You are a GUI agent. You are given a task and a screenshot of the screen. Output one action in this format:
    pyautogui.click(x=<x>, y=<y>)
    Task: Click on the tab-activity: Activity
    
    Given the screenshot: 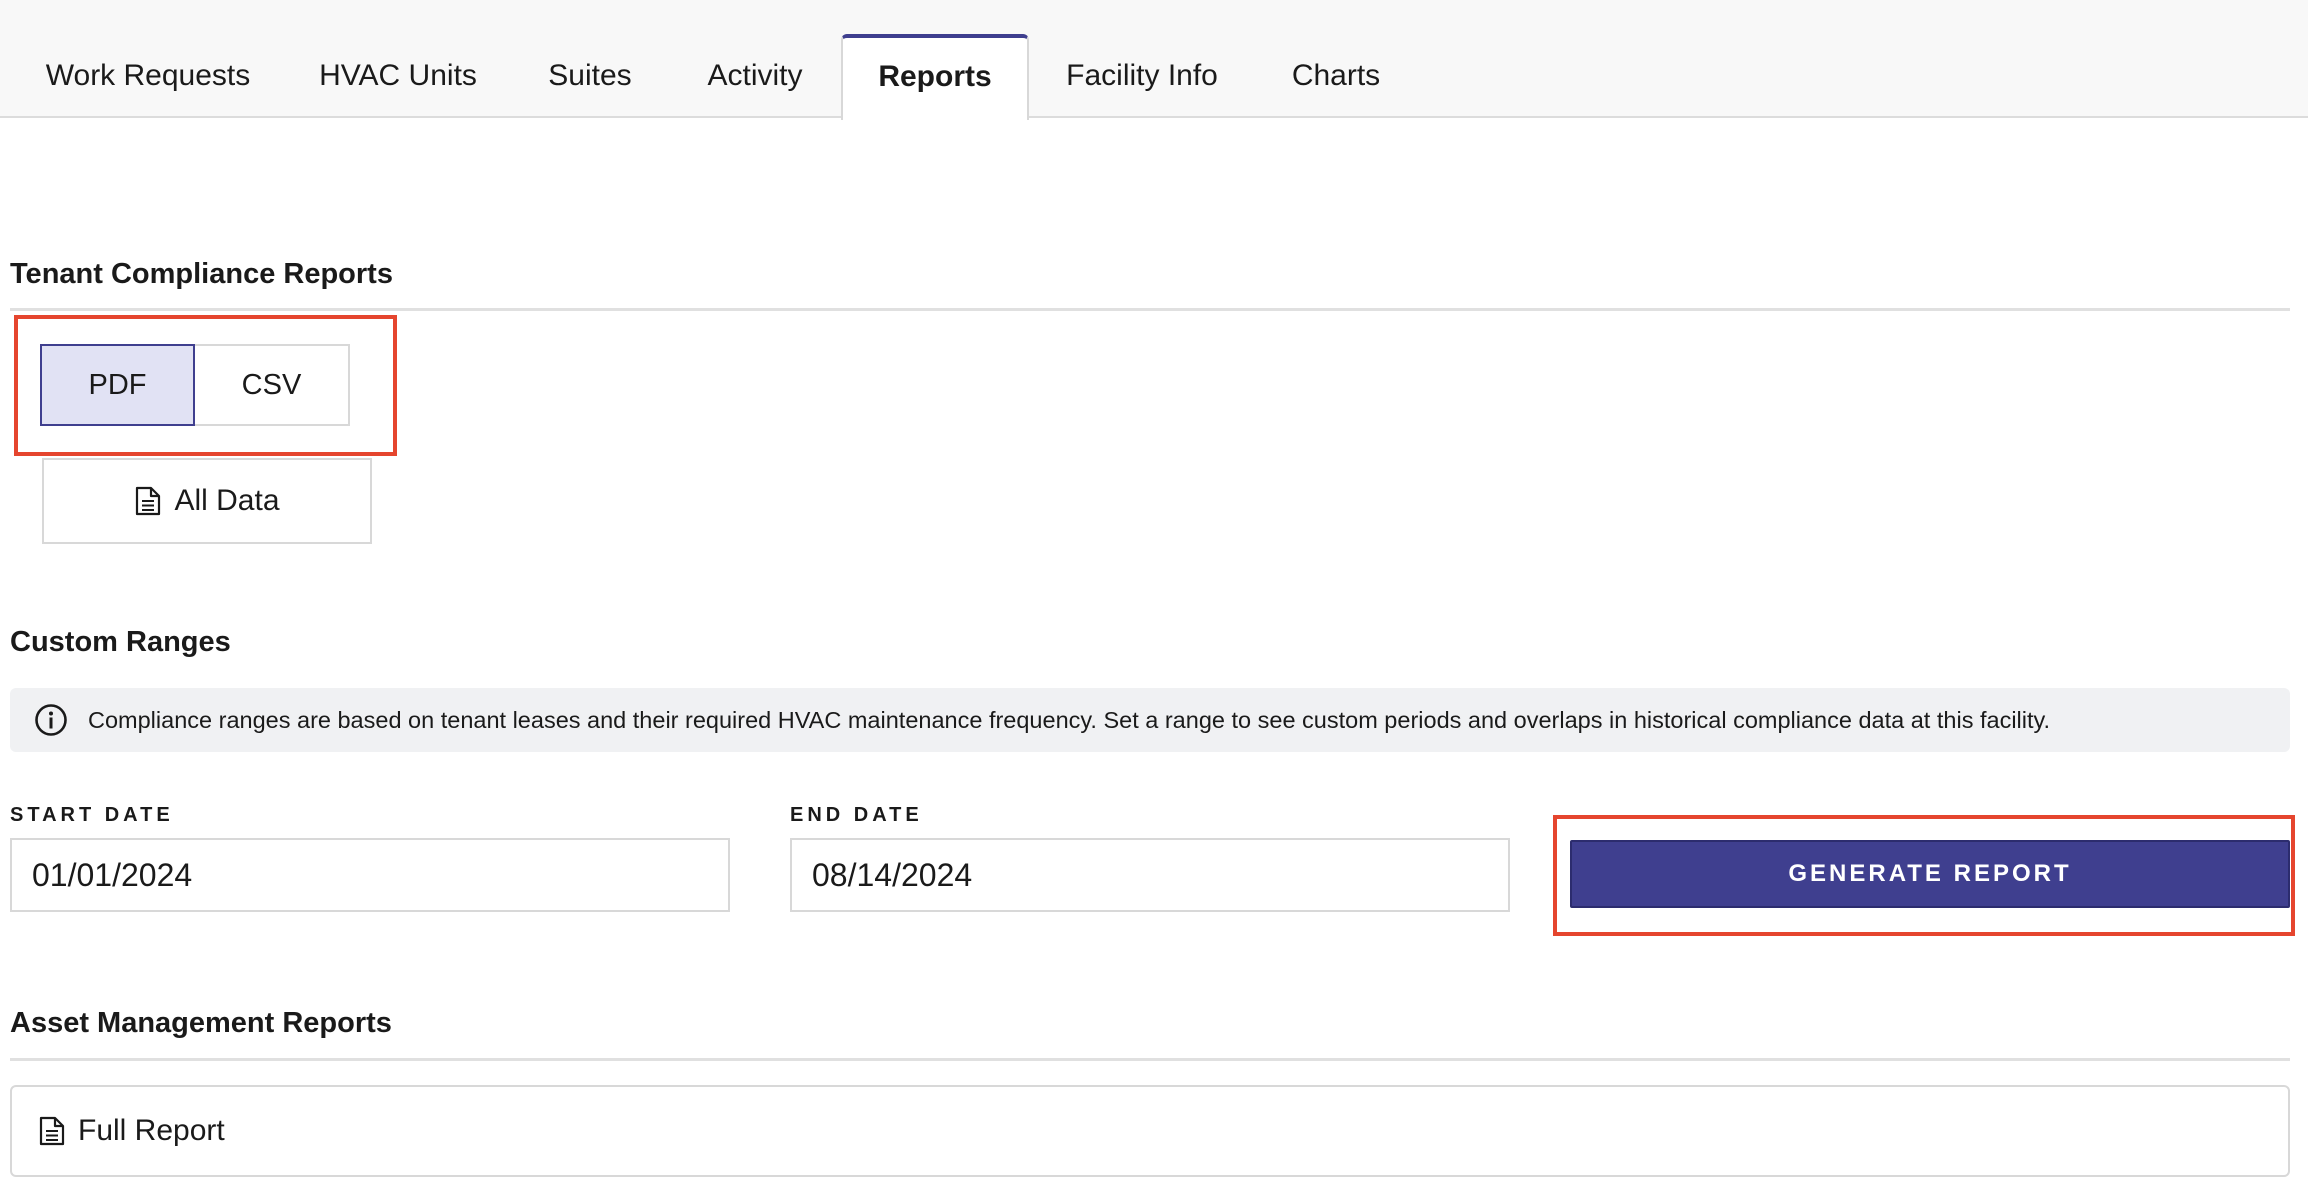 What is the action you would take?
    pyautogui.click(x=755, y=76)
    